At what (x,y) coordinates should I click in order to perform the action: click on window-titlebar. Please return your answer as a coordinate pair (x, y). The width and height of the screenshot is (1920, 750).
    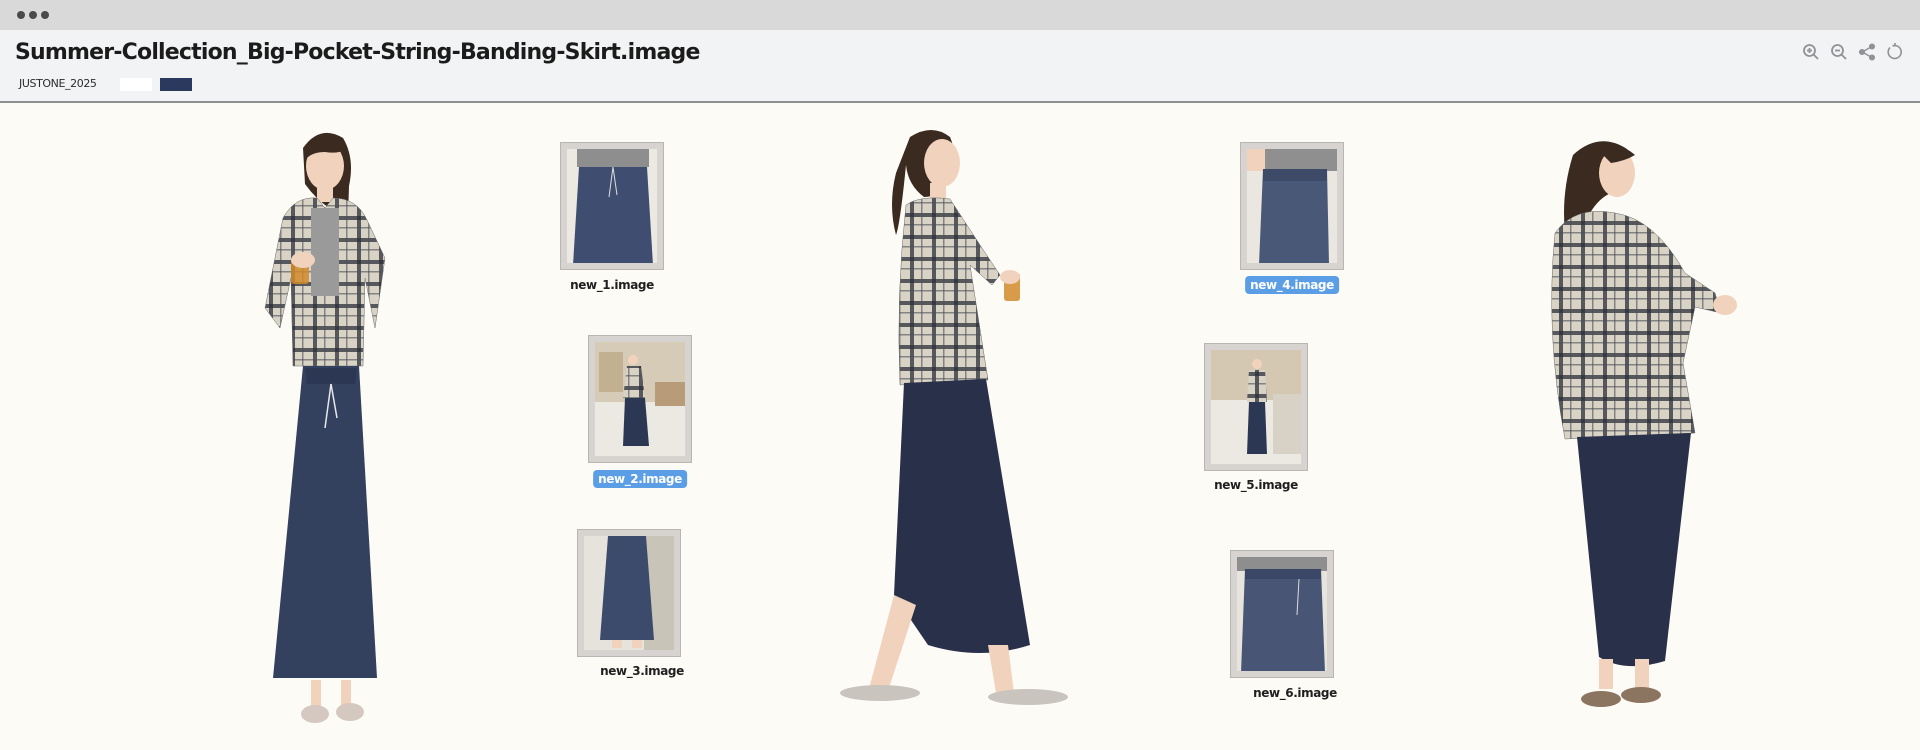
    Looking at the image, I should click on (960, 15).